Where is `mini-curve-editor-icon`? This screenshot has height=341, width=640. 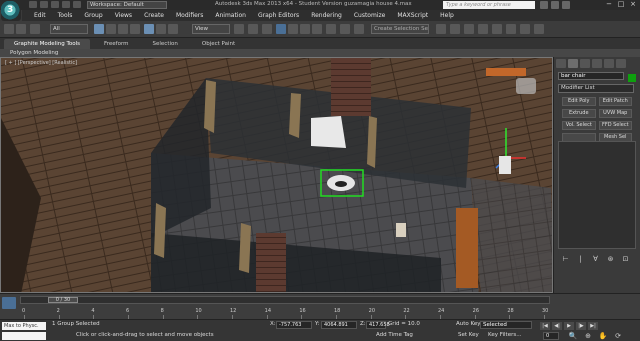 mini-curve-editor-icon is located at coordinates (9, 303).